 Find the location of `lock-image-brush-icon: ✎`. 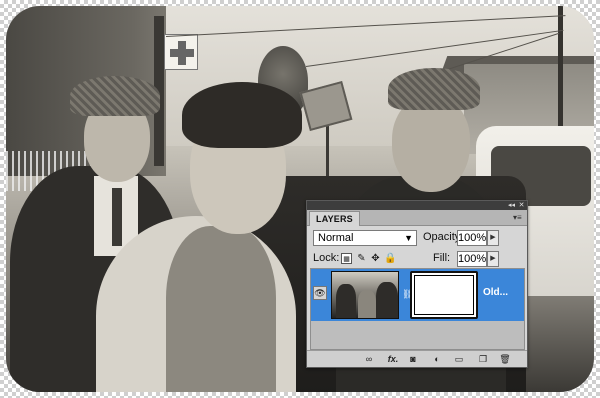

lock-image-brush-icon: ✎ is located at coordinates (361, 258).